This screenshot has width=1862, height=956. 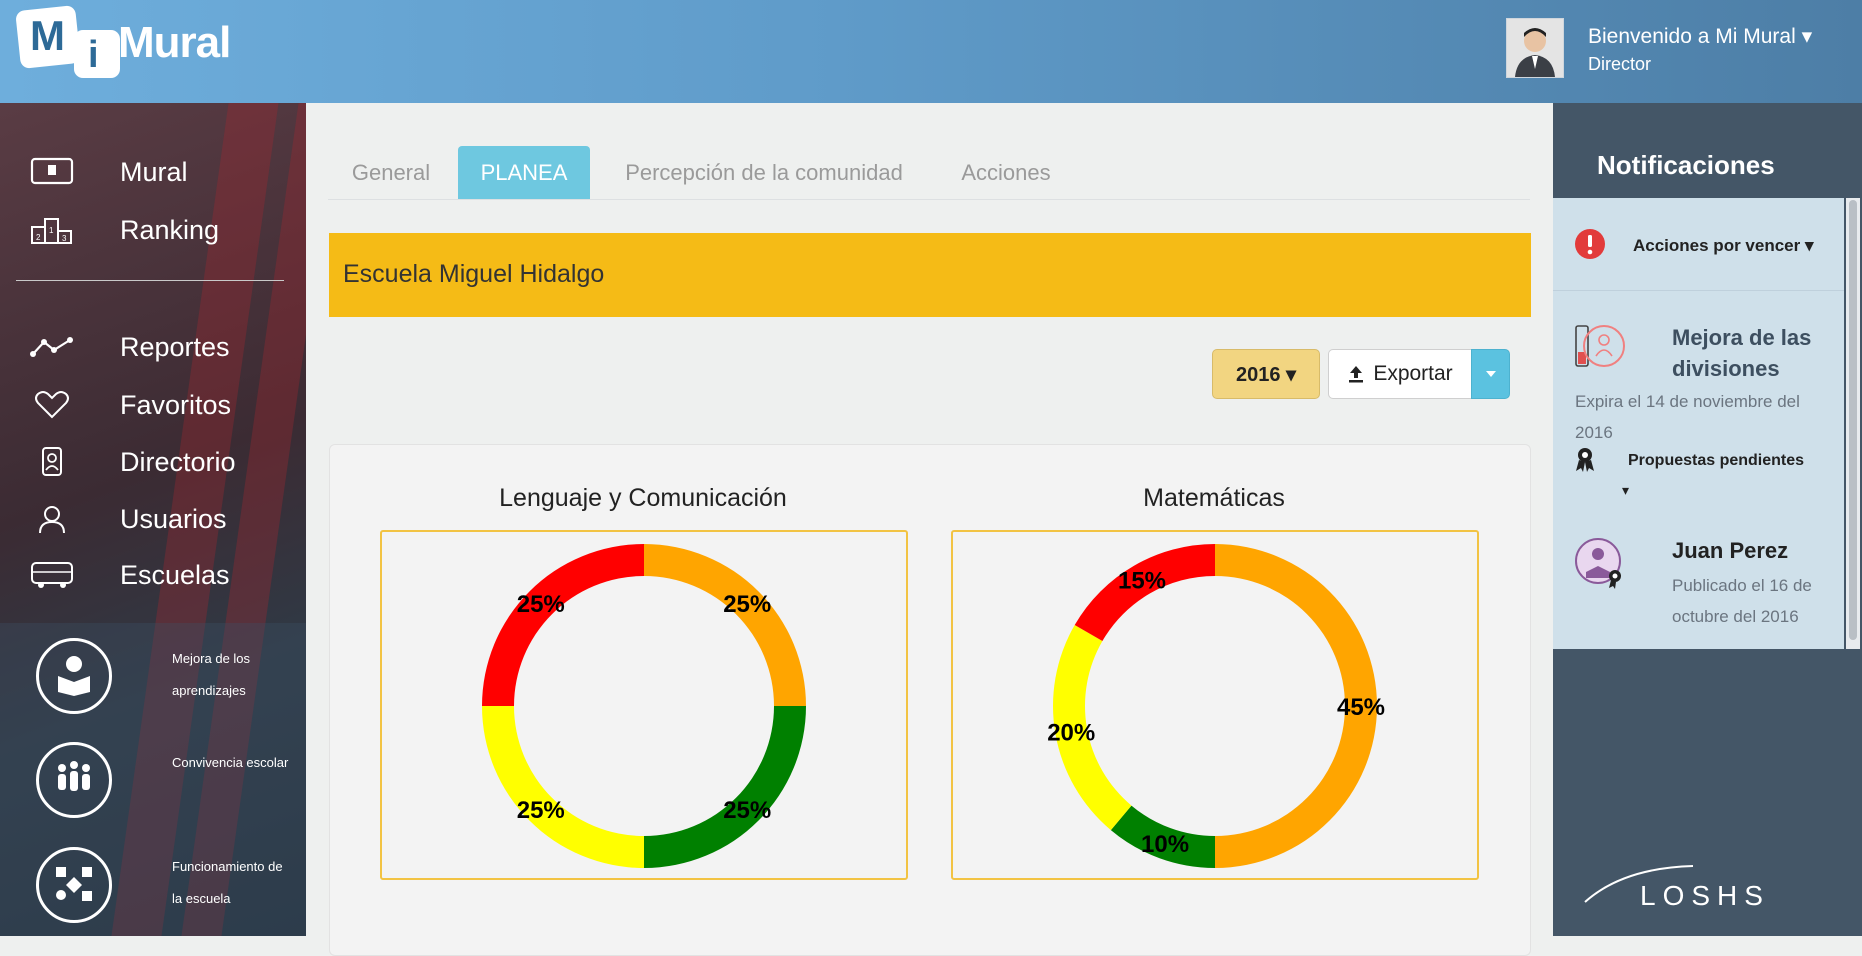 I want to click on tab-acciones: Acciones, so click(x=1006, y=173).